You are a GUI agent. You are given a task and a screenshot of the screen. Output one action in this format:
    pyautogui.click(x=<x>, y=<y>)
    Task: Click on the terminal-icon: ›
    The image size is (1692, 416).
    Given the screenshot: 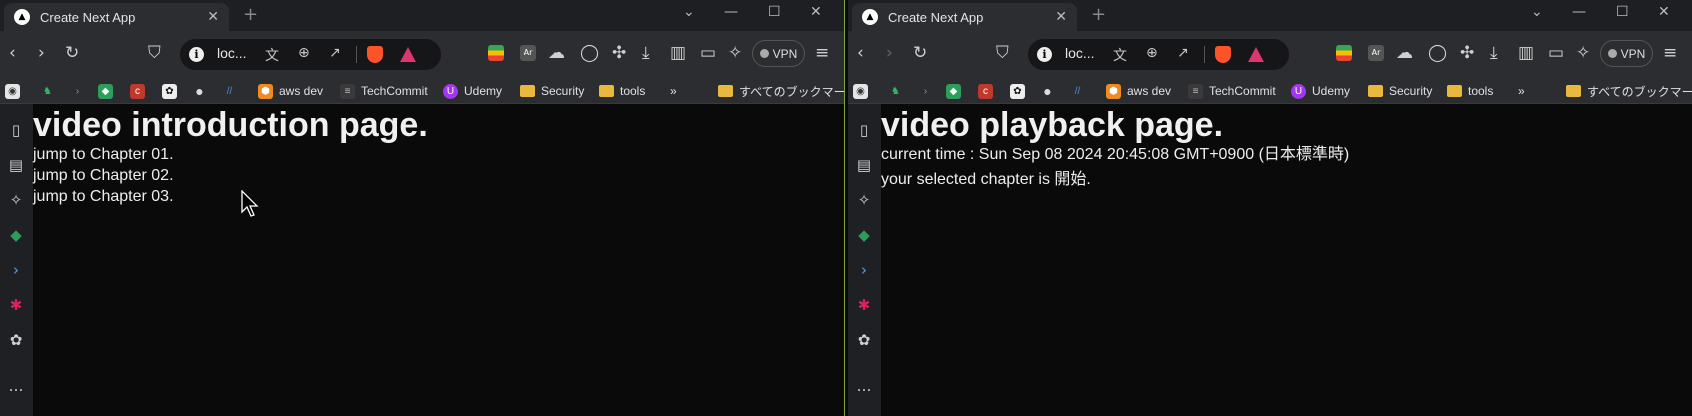 What is the action you would take?
    pyautogui.click(x=16, y=270)
    